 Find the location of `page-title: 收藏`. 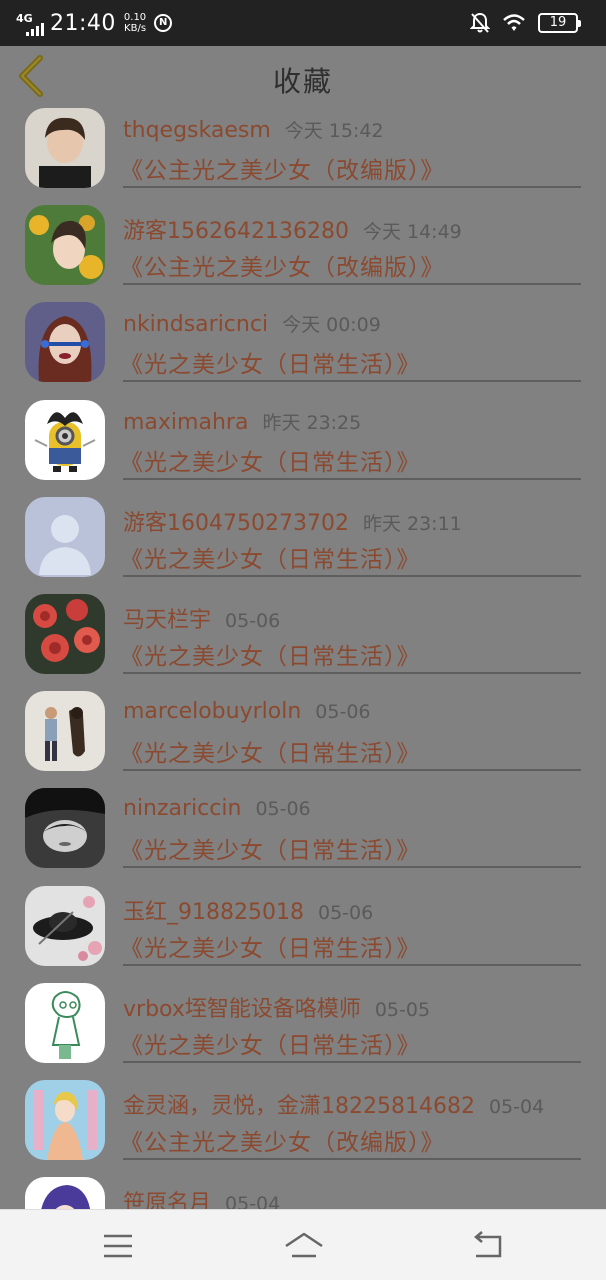

page-title: 收藏 is located at coordinates (302, 81).